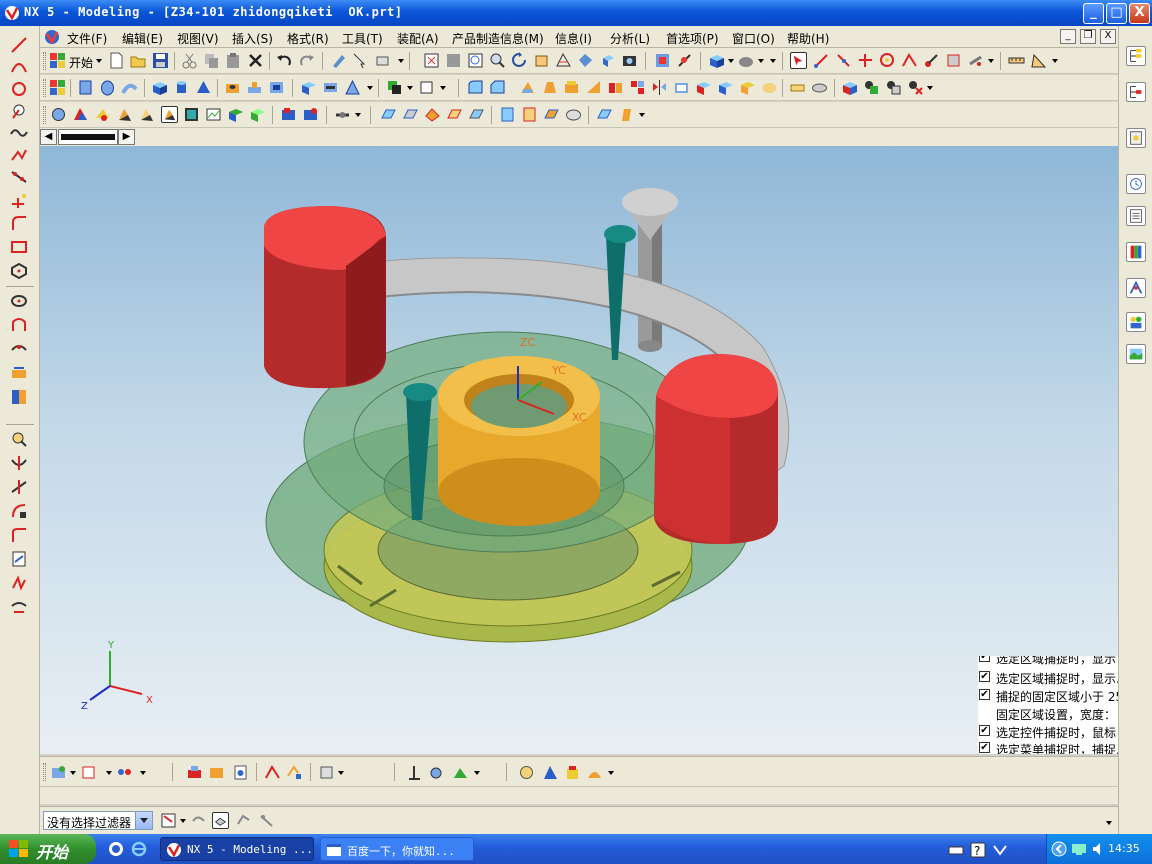 This screenshot has height=864, width=1152. What do you see at coordinates (475, 87) in the screenshot?
I see `edge-blend-icon` at bounding box center [475, 87].